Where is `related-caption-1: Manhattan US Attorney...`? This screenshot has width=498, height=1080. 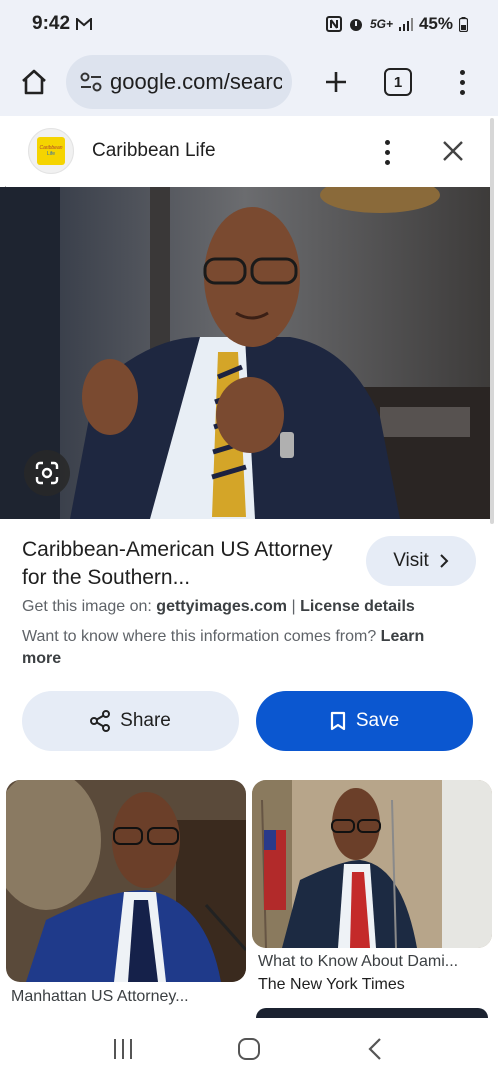 related-caption-1: Manhattan US Attorney... is located at coordinates (127, 997).